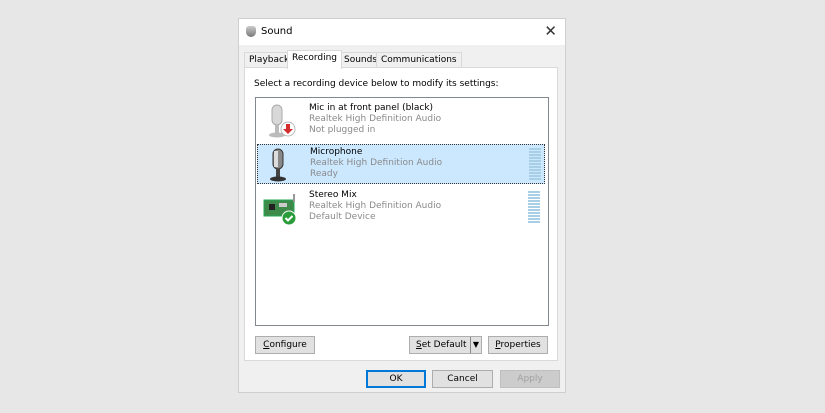 This screenshot has height=413, width=825. I want to click on device-status: Ready, so click(324, 174).